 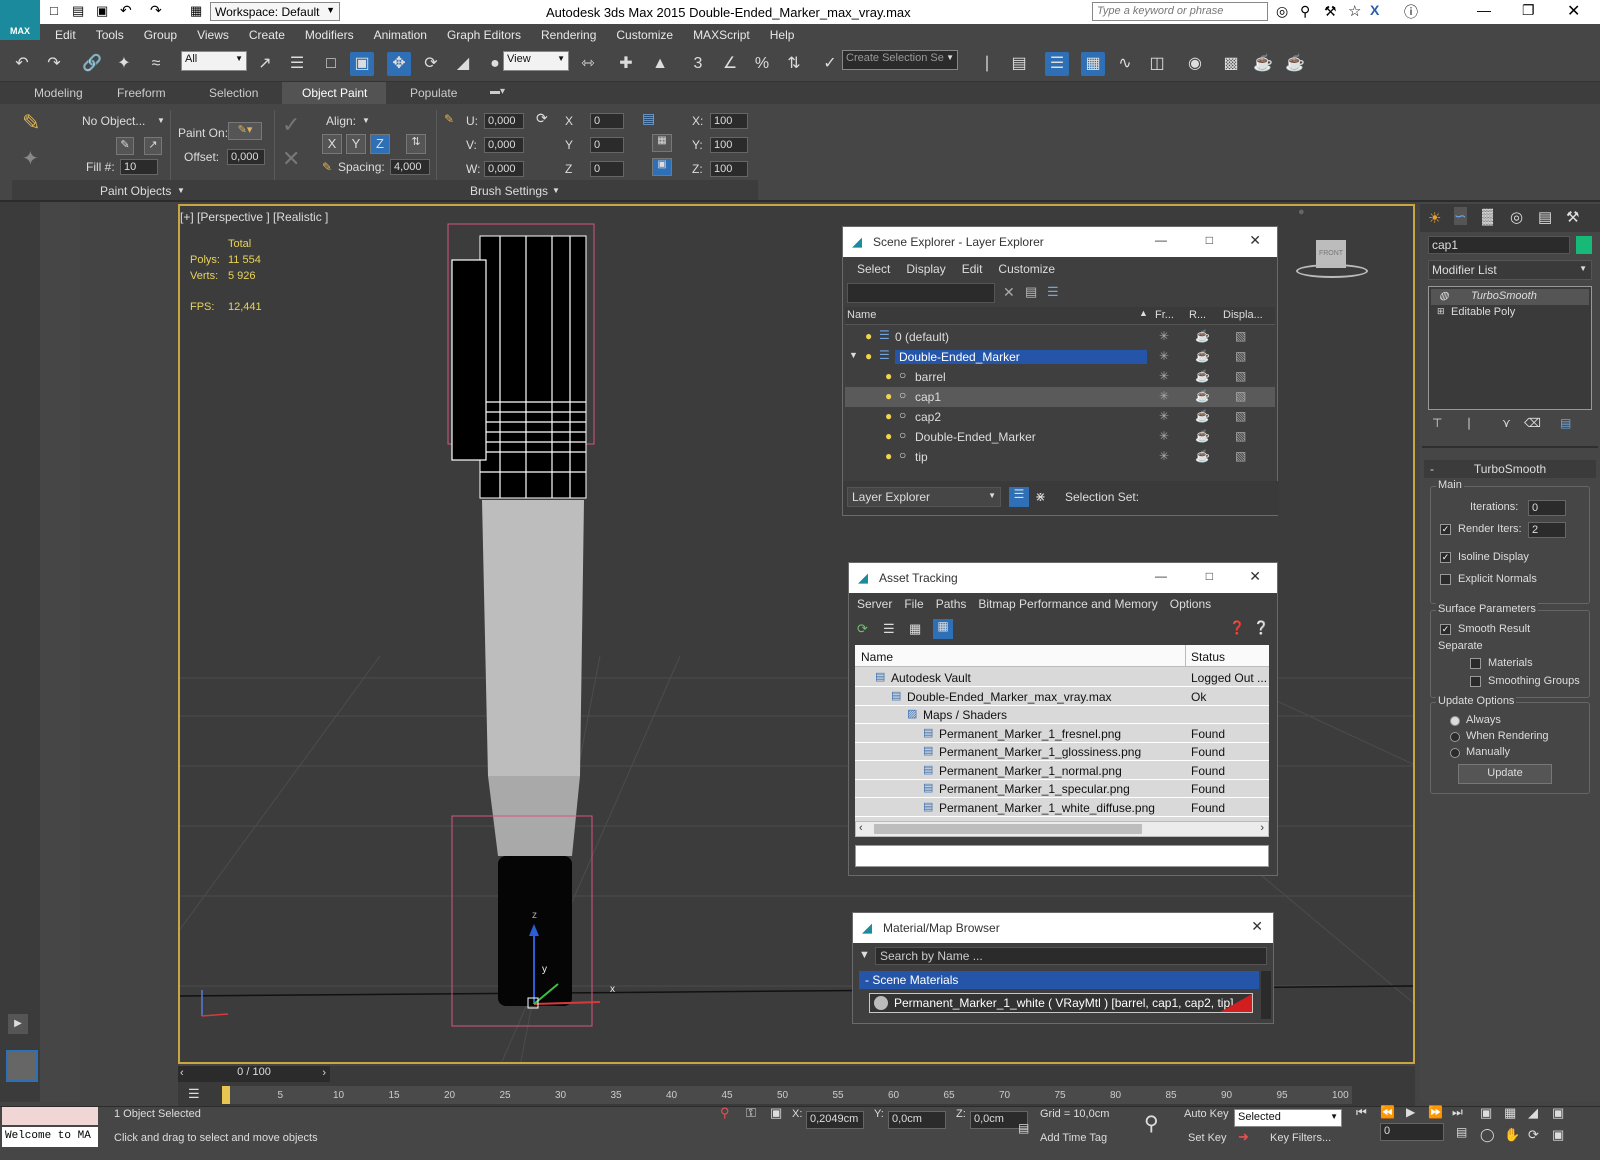 I want to click on render-frame-icon: ☕, so click(x=1263, y=64).